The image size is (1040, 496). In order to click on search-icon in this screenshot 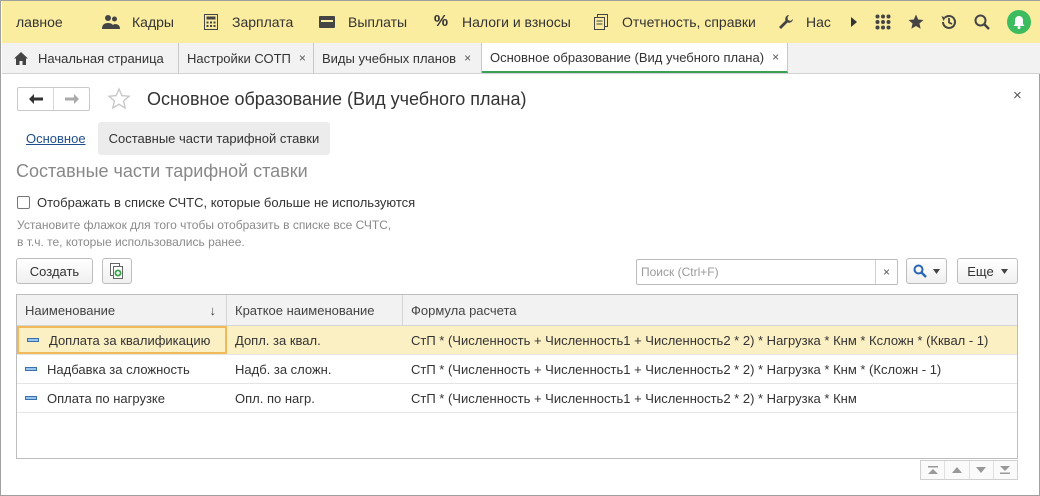, I will do `click(981, 22)`.